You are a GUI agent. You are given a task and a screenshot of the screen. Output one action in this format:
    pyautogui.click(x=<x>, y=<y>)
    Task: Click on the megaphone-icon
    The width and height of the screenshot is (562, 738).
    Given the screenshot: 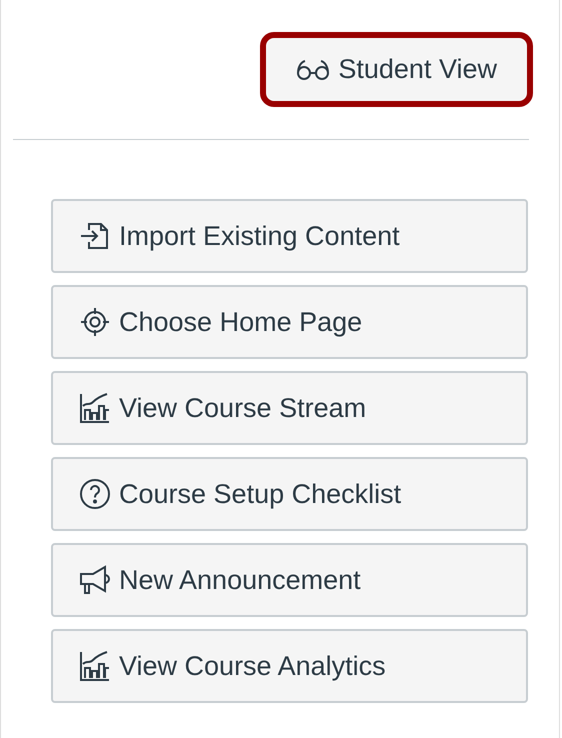 What is the action you would take?
    pyautogui.click(x=95, y=580)
    